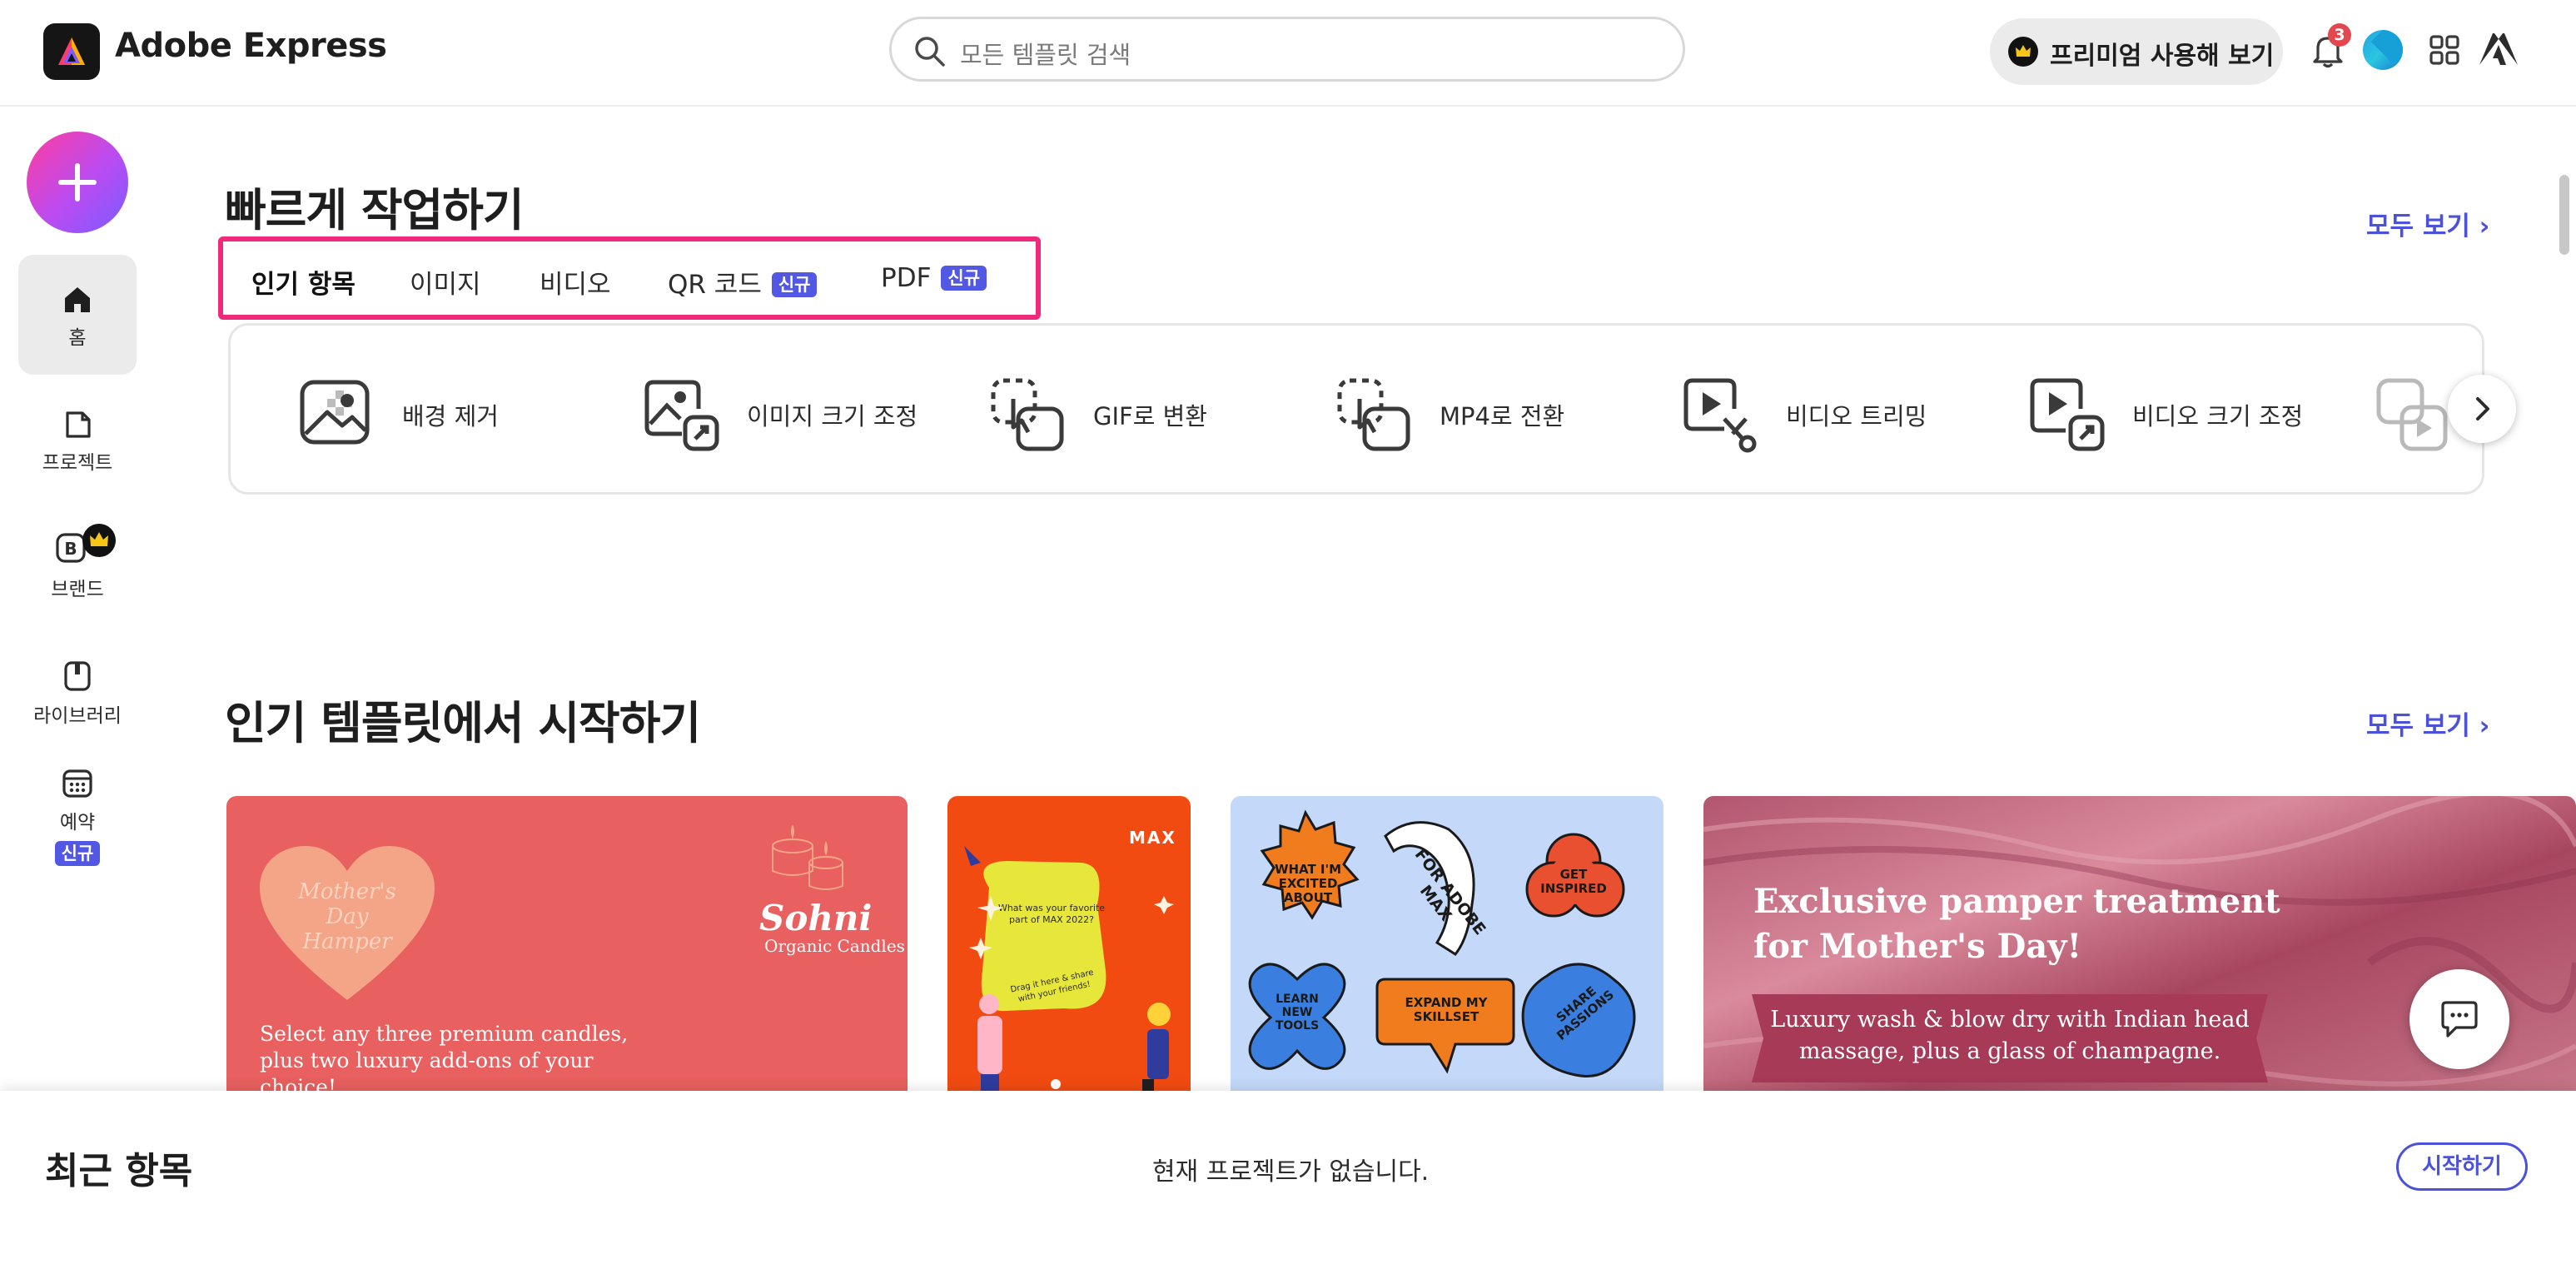 The image size is (2576, 1279). I want to click on sticker-label: WHAT I'M EXCITED ABOUT, so click(1308, 883).